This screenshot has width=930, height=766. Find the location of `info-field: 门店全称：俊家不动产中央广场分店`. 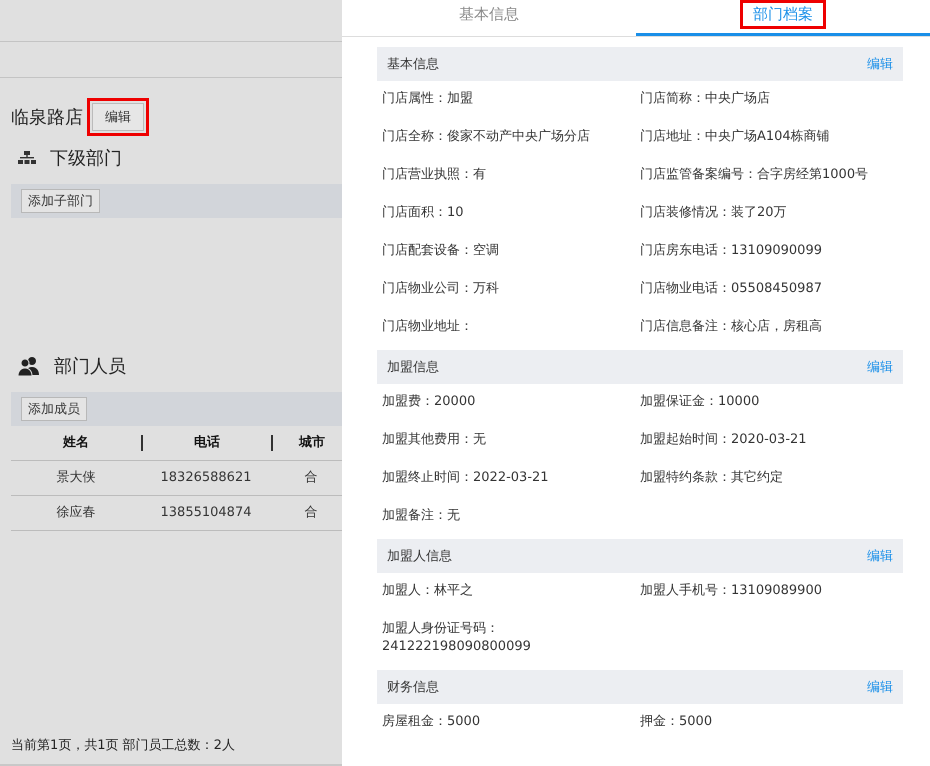

info-field: 门店全称：俊家不动产中央广场分店 is located at coordinates (511, 141).